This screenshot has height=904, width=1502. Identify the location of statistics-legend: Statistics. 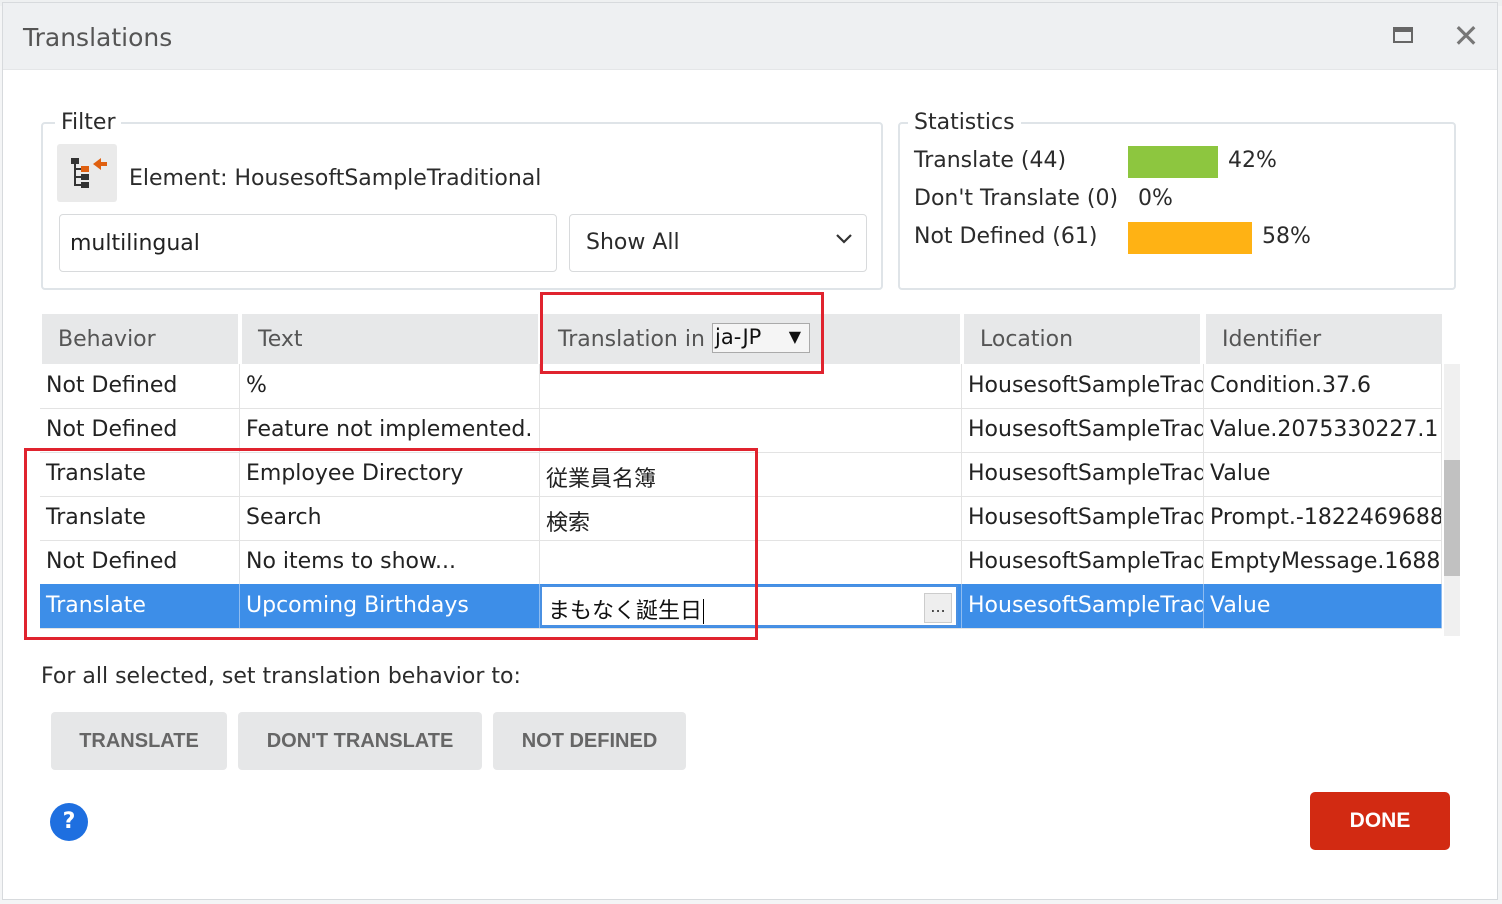
(964, 122).